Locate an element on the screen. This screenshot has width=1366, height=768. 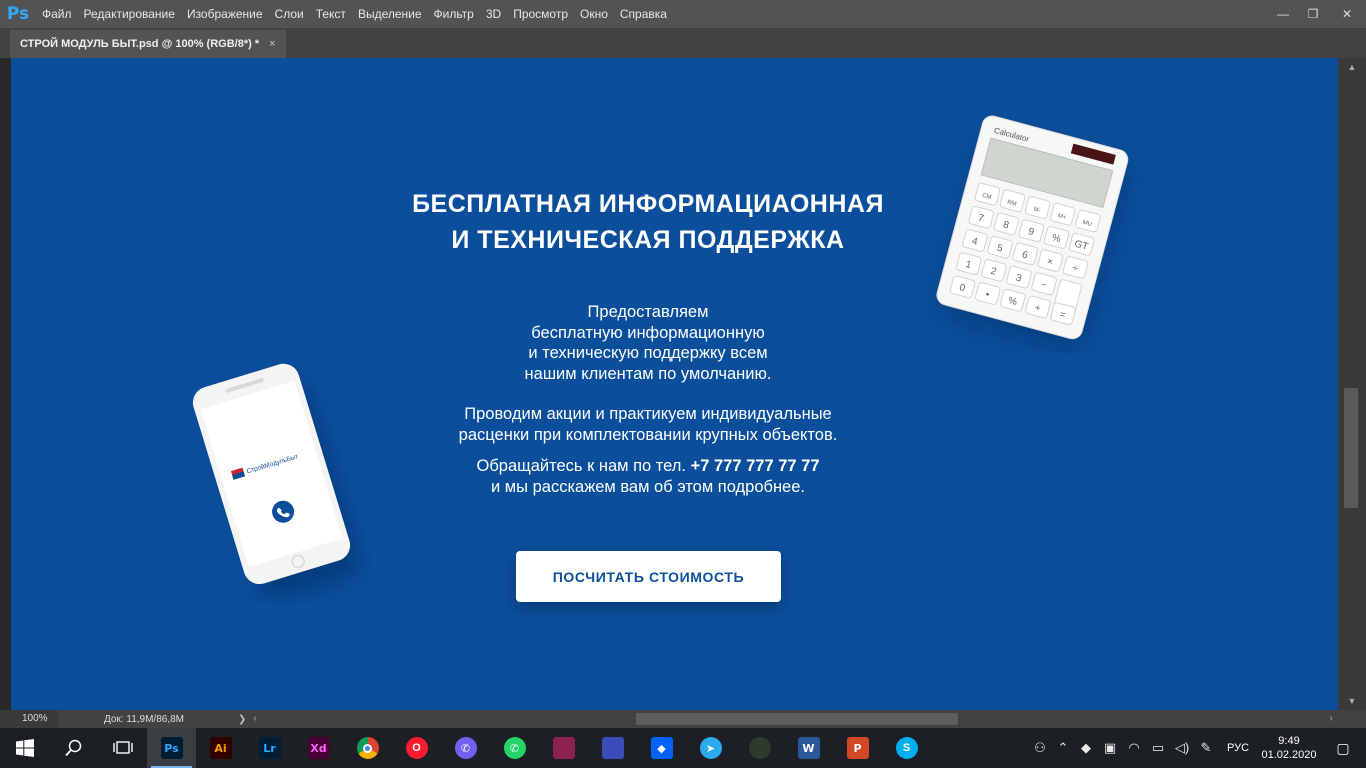
taskbar-photoshop-button: Ps is located at coordinates (171, 748).